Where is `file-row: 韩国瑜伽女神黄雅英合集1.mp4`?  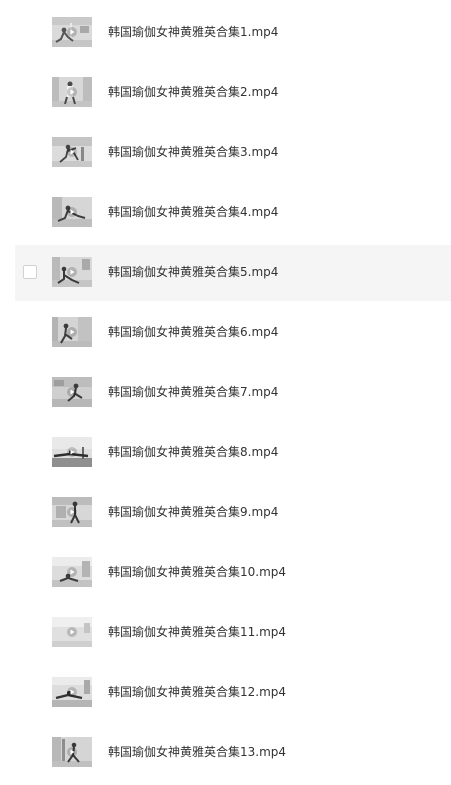 file-row: 韩国瑜伽女神黄雅英合集1.mp4 is located at coordinates (233, 33).